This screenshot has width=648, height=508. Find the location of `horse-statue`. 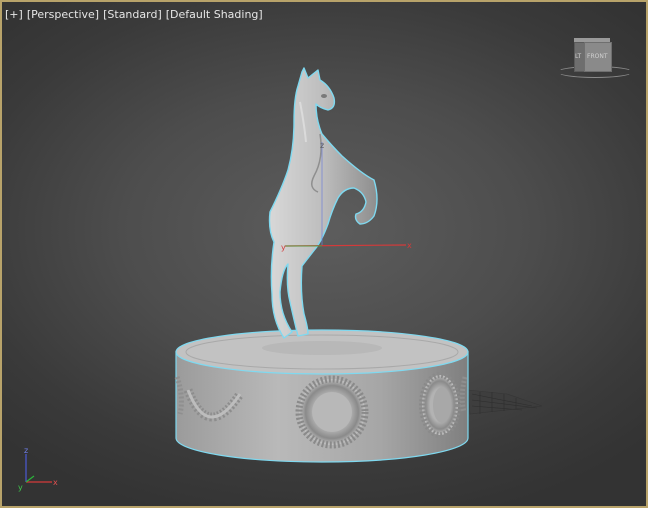

horse-statue is located at coordinates (323, 203).